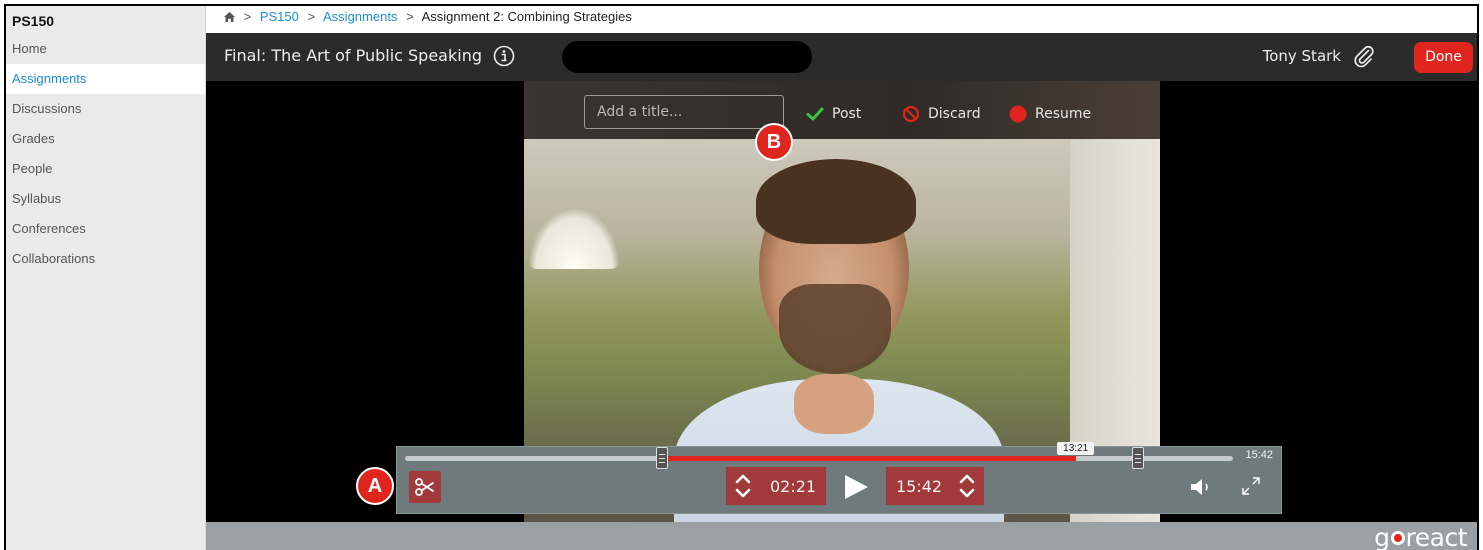 This screenshot has width=1483, height=550. I want to click on total-duration: 15:42, so click(1259, 455).